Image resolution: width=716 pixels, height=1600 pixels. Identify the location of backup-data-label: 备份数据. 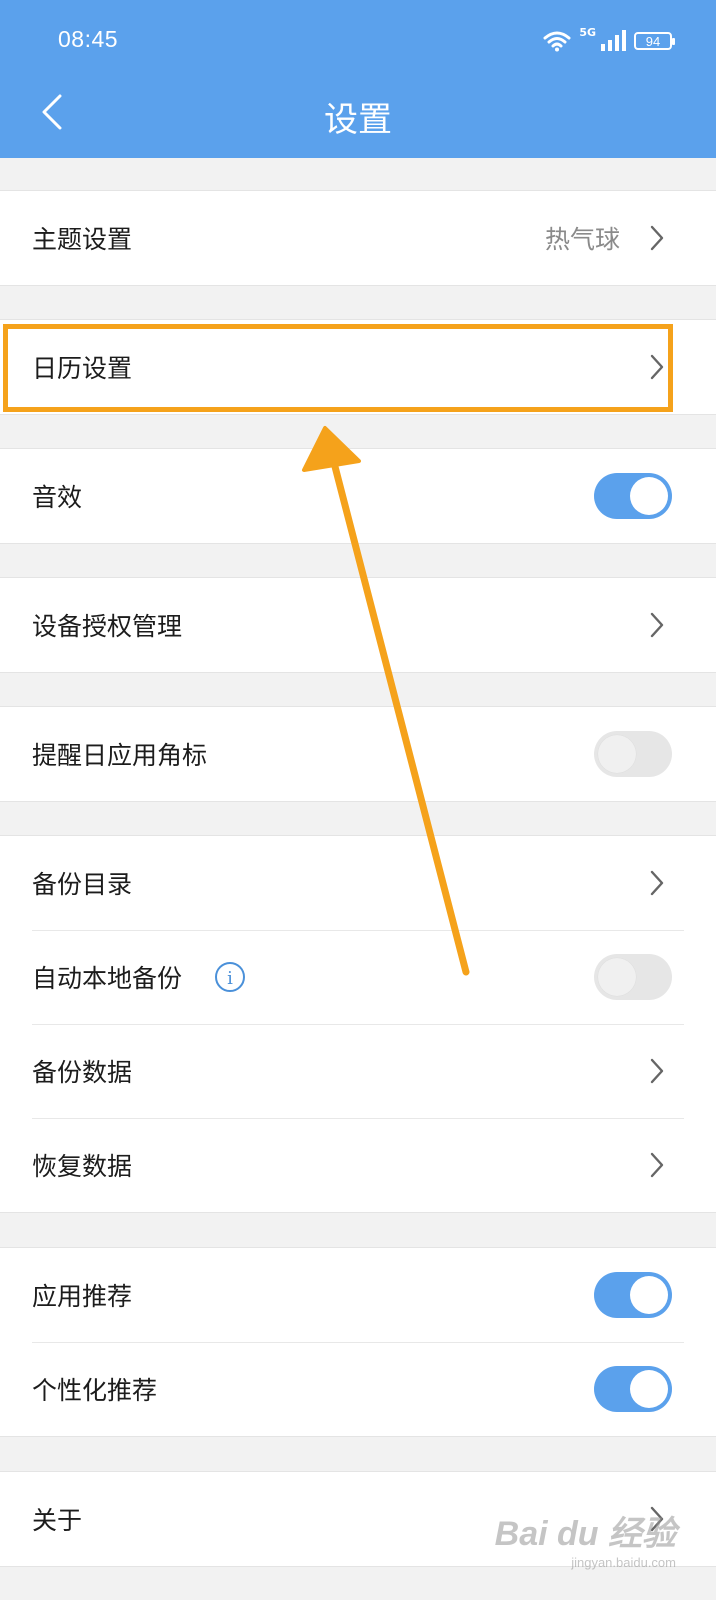
(82, 1072).